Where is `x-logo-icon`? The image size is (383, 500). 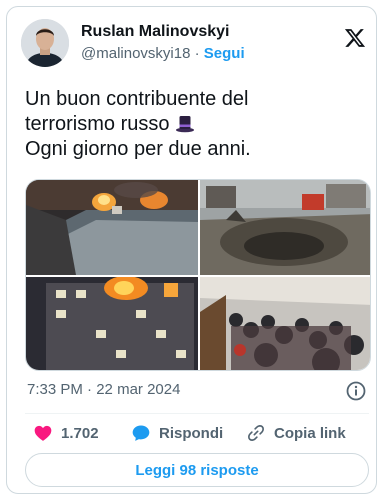 x-logo-icon is located at coordinates (355, 38).